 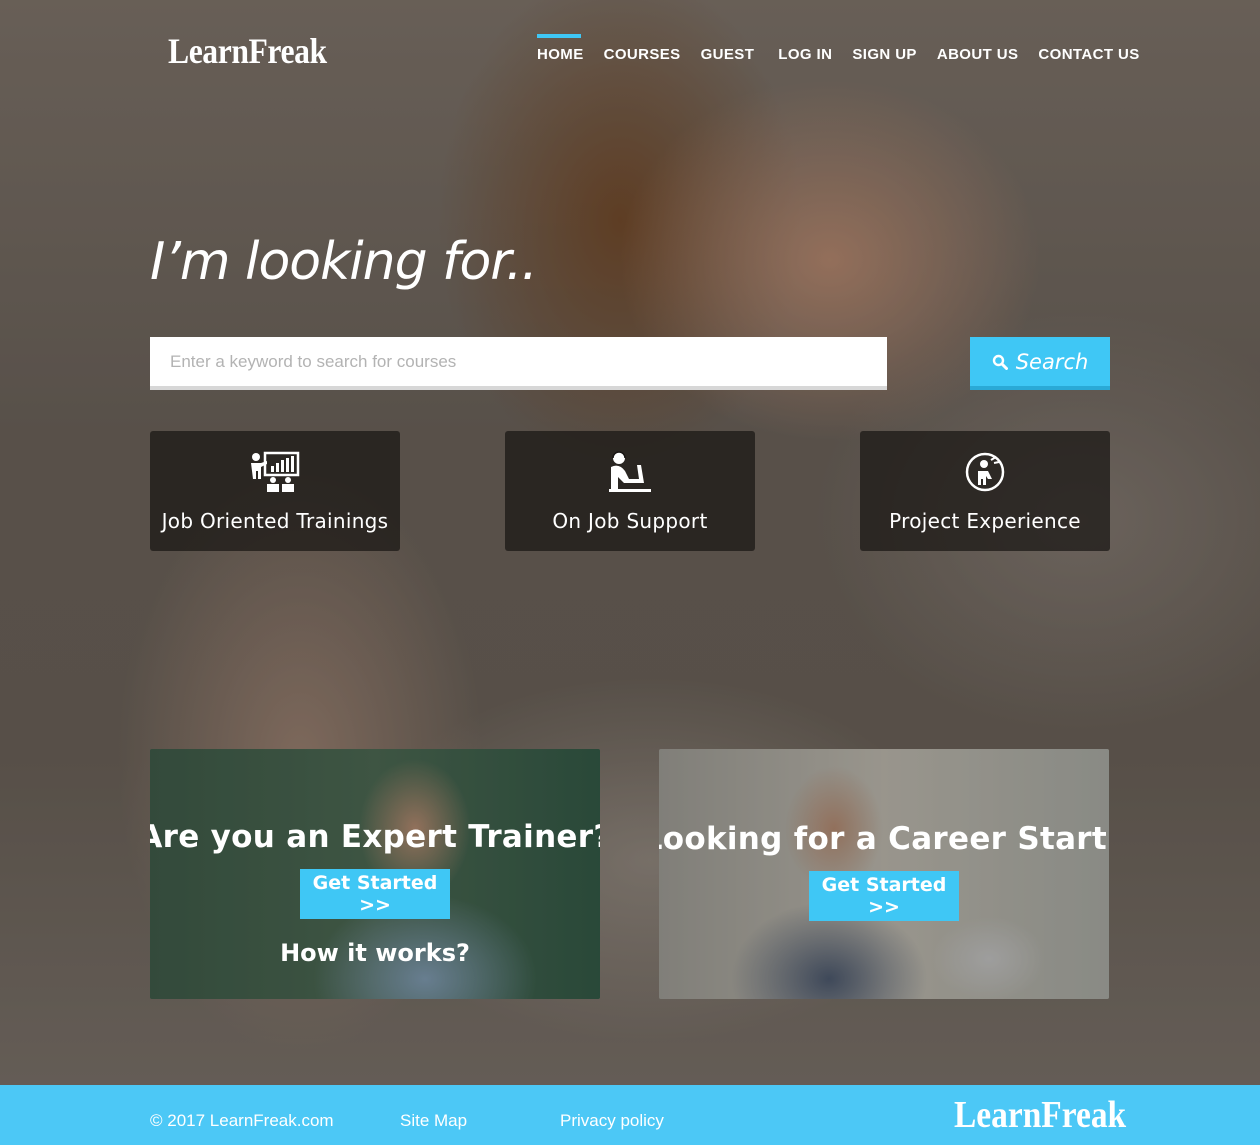 I want to click on career-get-started-button: Get Started >>, so click(x=884, y=896).